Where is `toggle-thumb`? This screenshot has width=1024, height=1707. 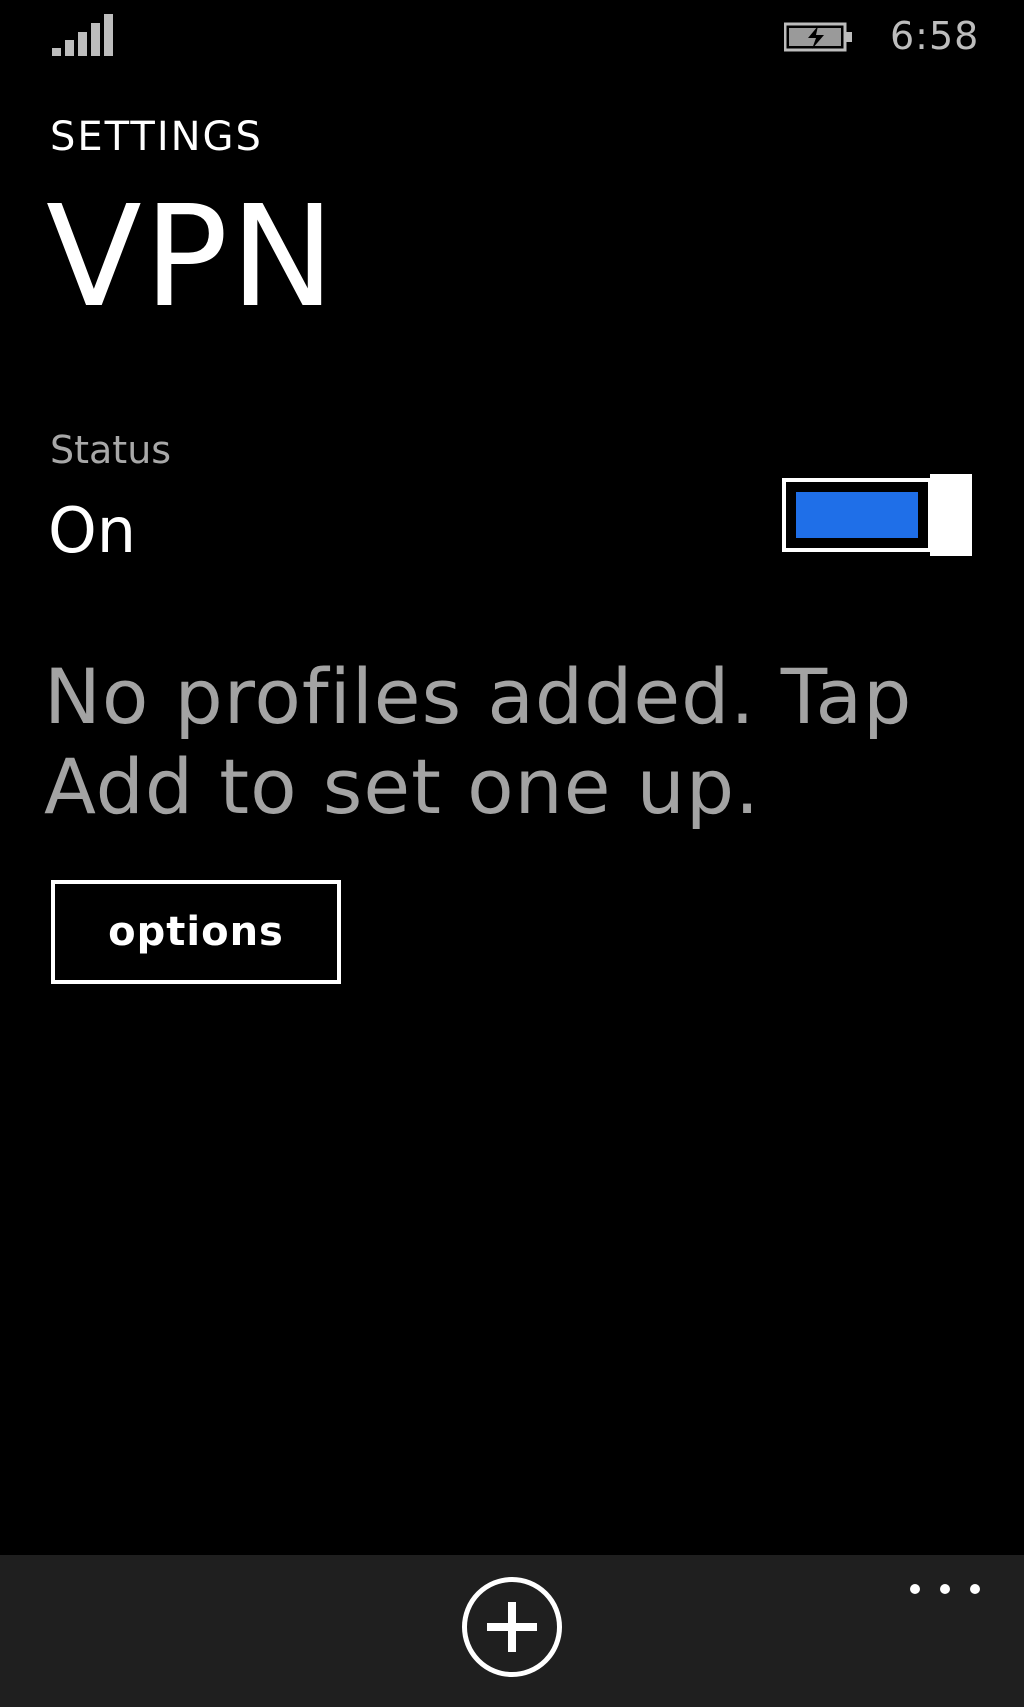 toggle-thumb is located at coordinates (951, 515).